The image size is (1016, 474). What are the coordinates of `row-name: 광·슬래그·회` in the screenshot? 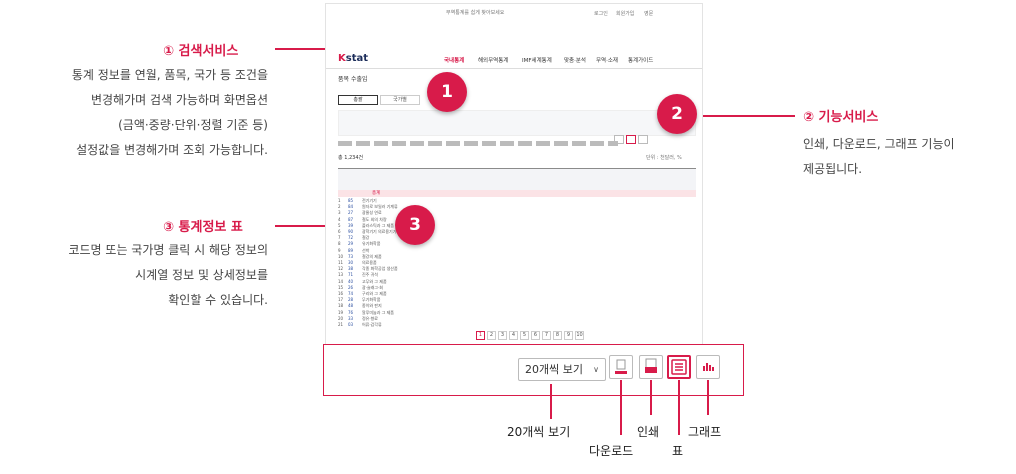 It's located at (392, 288).